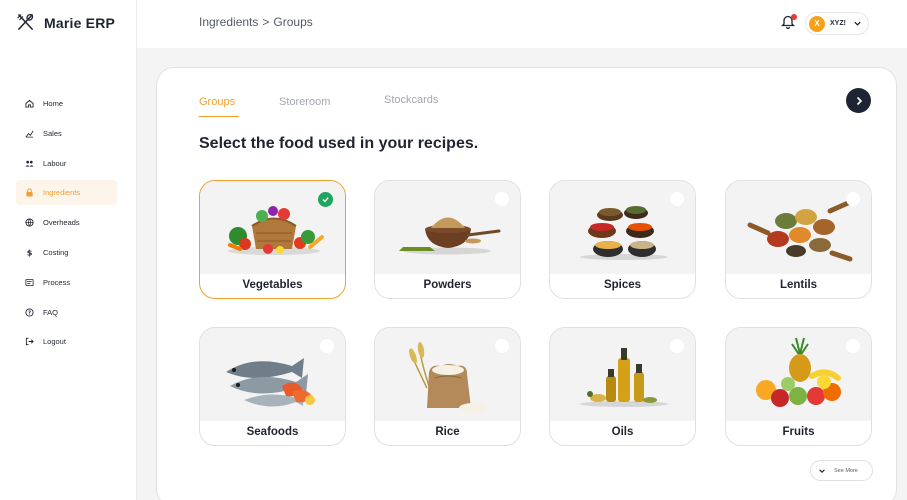 This screenshot has height=500, width=907. I want to click on breadcrumb-item-ingredients: Ingredients, so click(228, 22).